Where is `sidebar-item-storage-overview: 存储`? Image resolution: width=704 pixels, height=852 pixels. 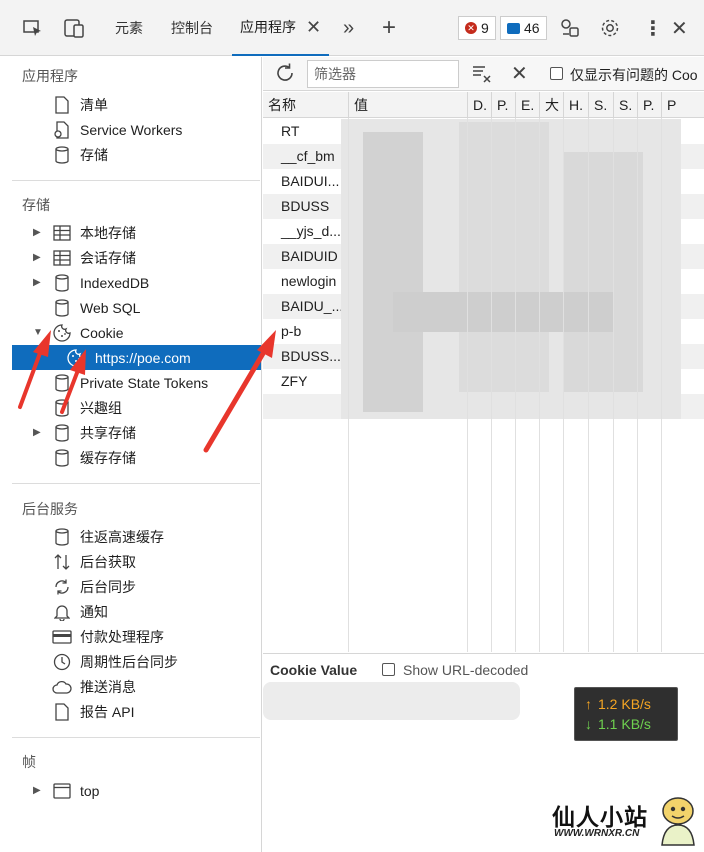 sidebar-item-storage-overview: 存储 is located at coordinates (130, 154).